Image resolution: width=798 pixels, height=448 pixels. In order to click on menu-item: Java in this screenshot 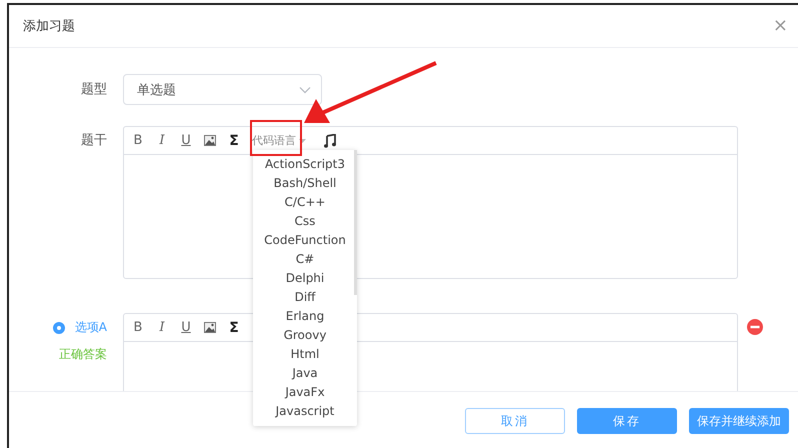, I will do `click(305, 373)`.